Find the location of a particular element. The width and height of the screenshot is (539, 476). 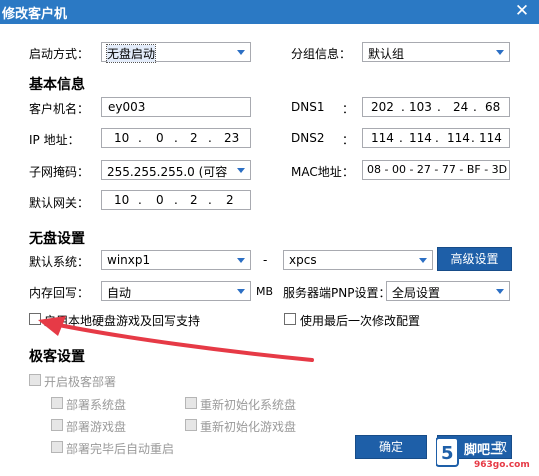

watermark-logo: 5 脚吧三 963go.com is located at coordinates (487, 454).